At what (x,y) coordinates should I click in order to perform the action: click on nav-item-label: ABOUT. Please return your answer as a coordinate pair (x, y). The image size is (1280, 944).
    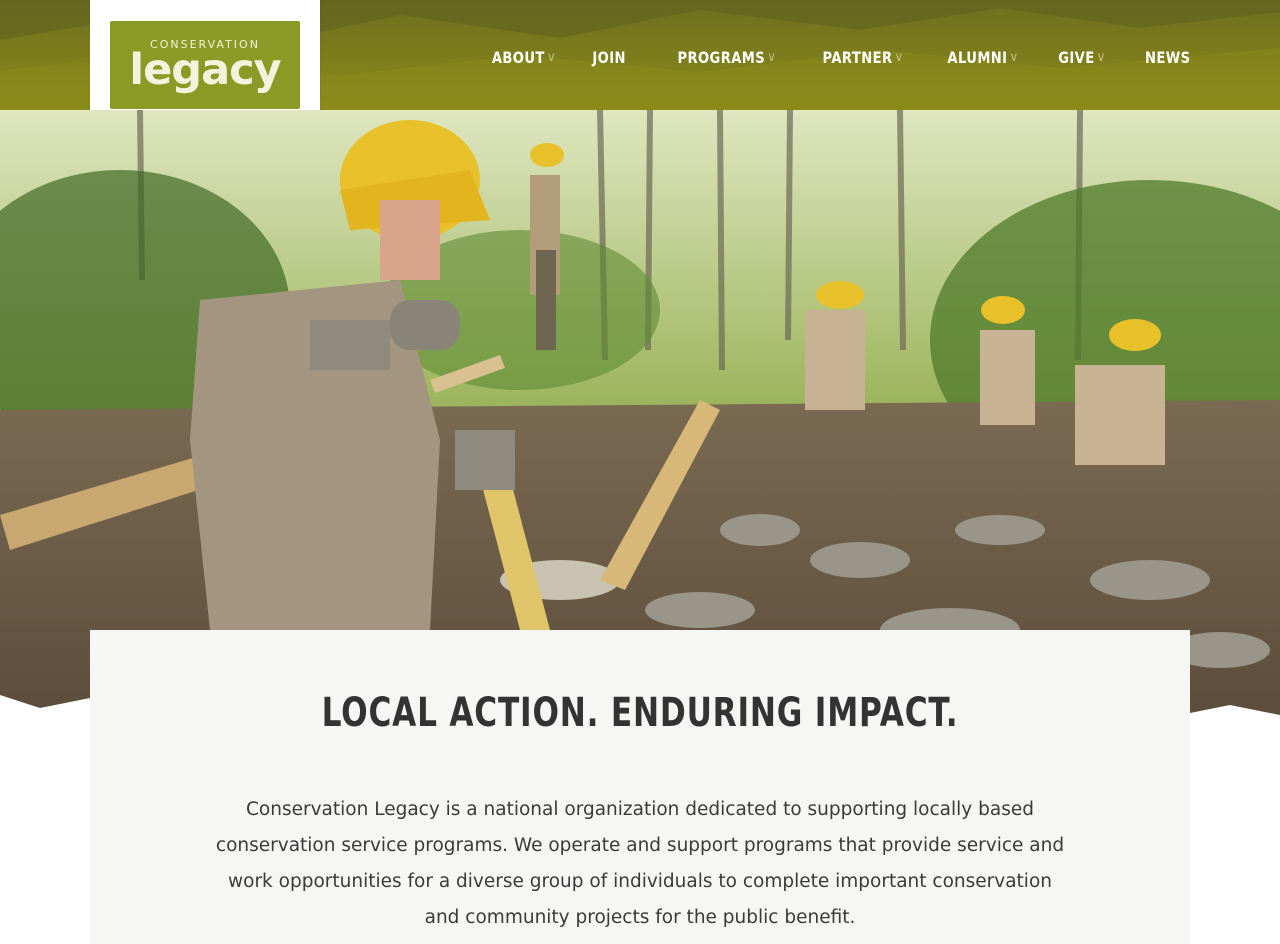
    Looking at the image, I should click on (518, 57).